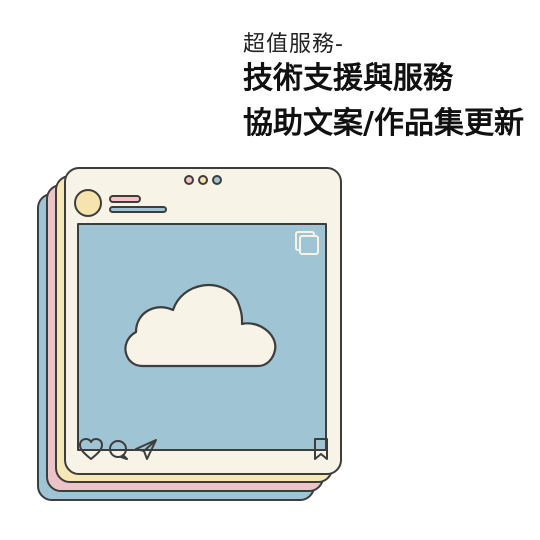 The height and width of the screenshot is (540, 540). What do you see at coordinates (88, 203) in the screenshot?
I see `avatar-icon` at bounding box center [88, 203].